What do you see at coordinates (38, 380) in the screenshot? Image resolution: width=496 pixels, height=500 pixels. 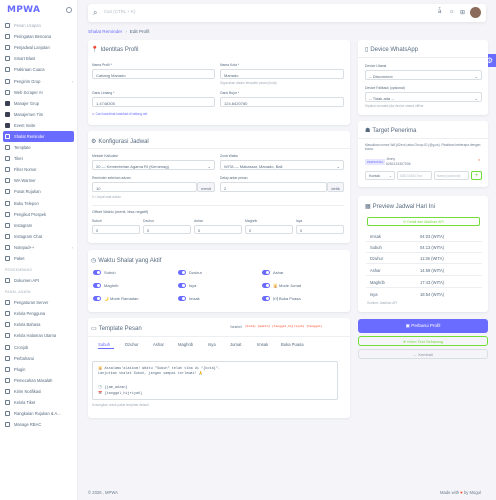 I see `sidebar-item: Pemecahan Masalah` at bounding box center [38, 380].